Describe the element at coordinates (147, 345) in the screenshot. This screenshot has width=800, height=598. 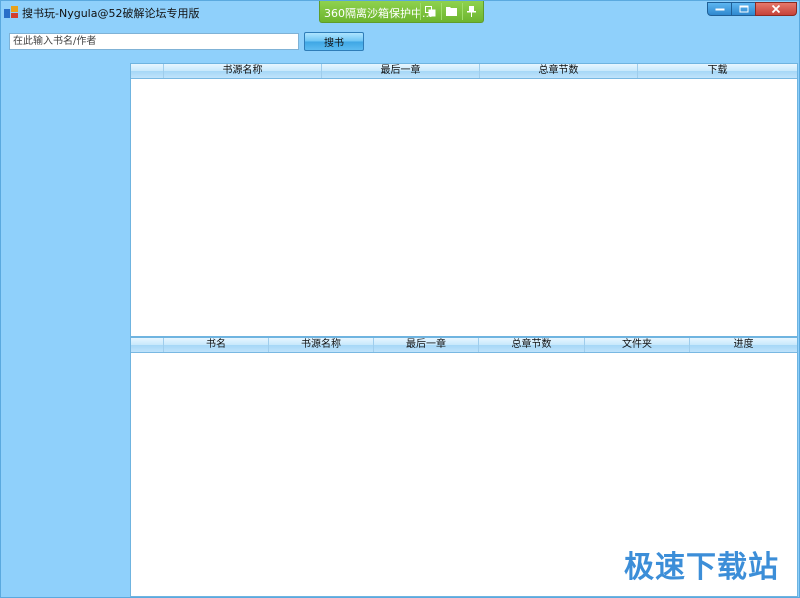
I see `downloads-row-header-corner` at that location.